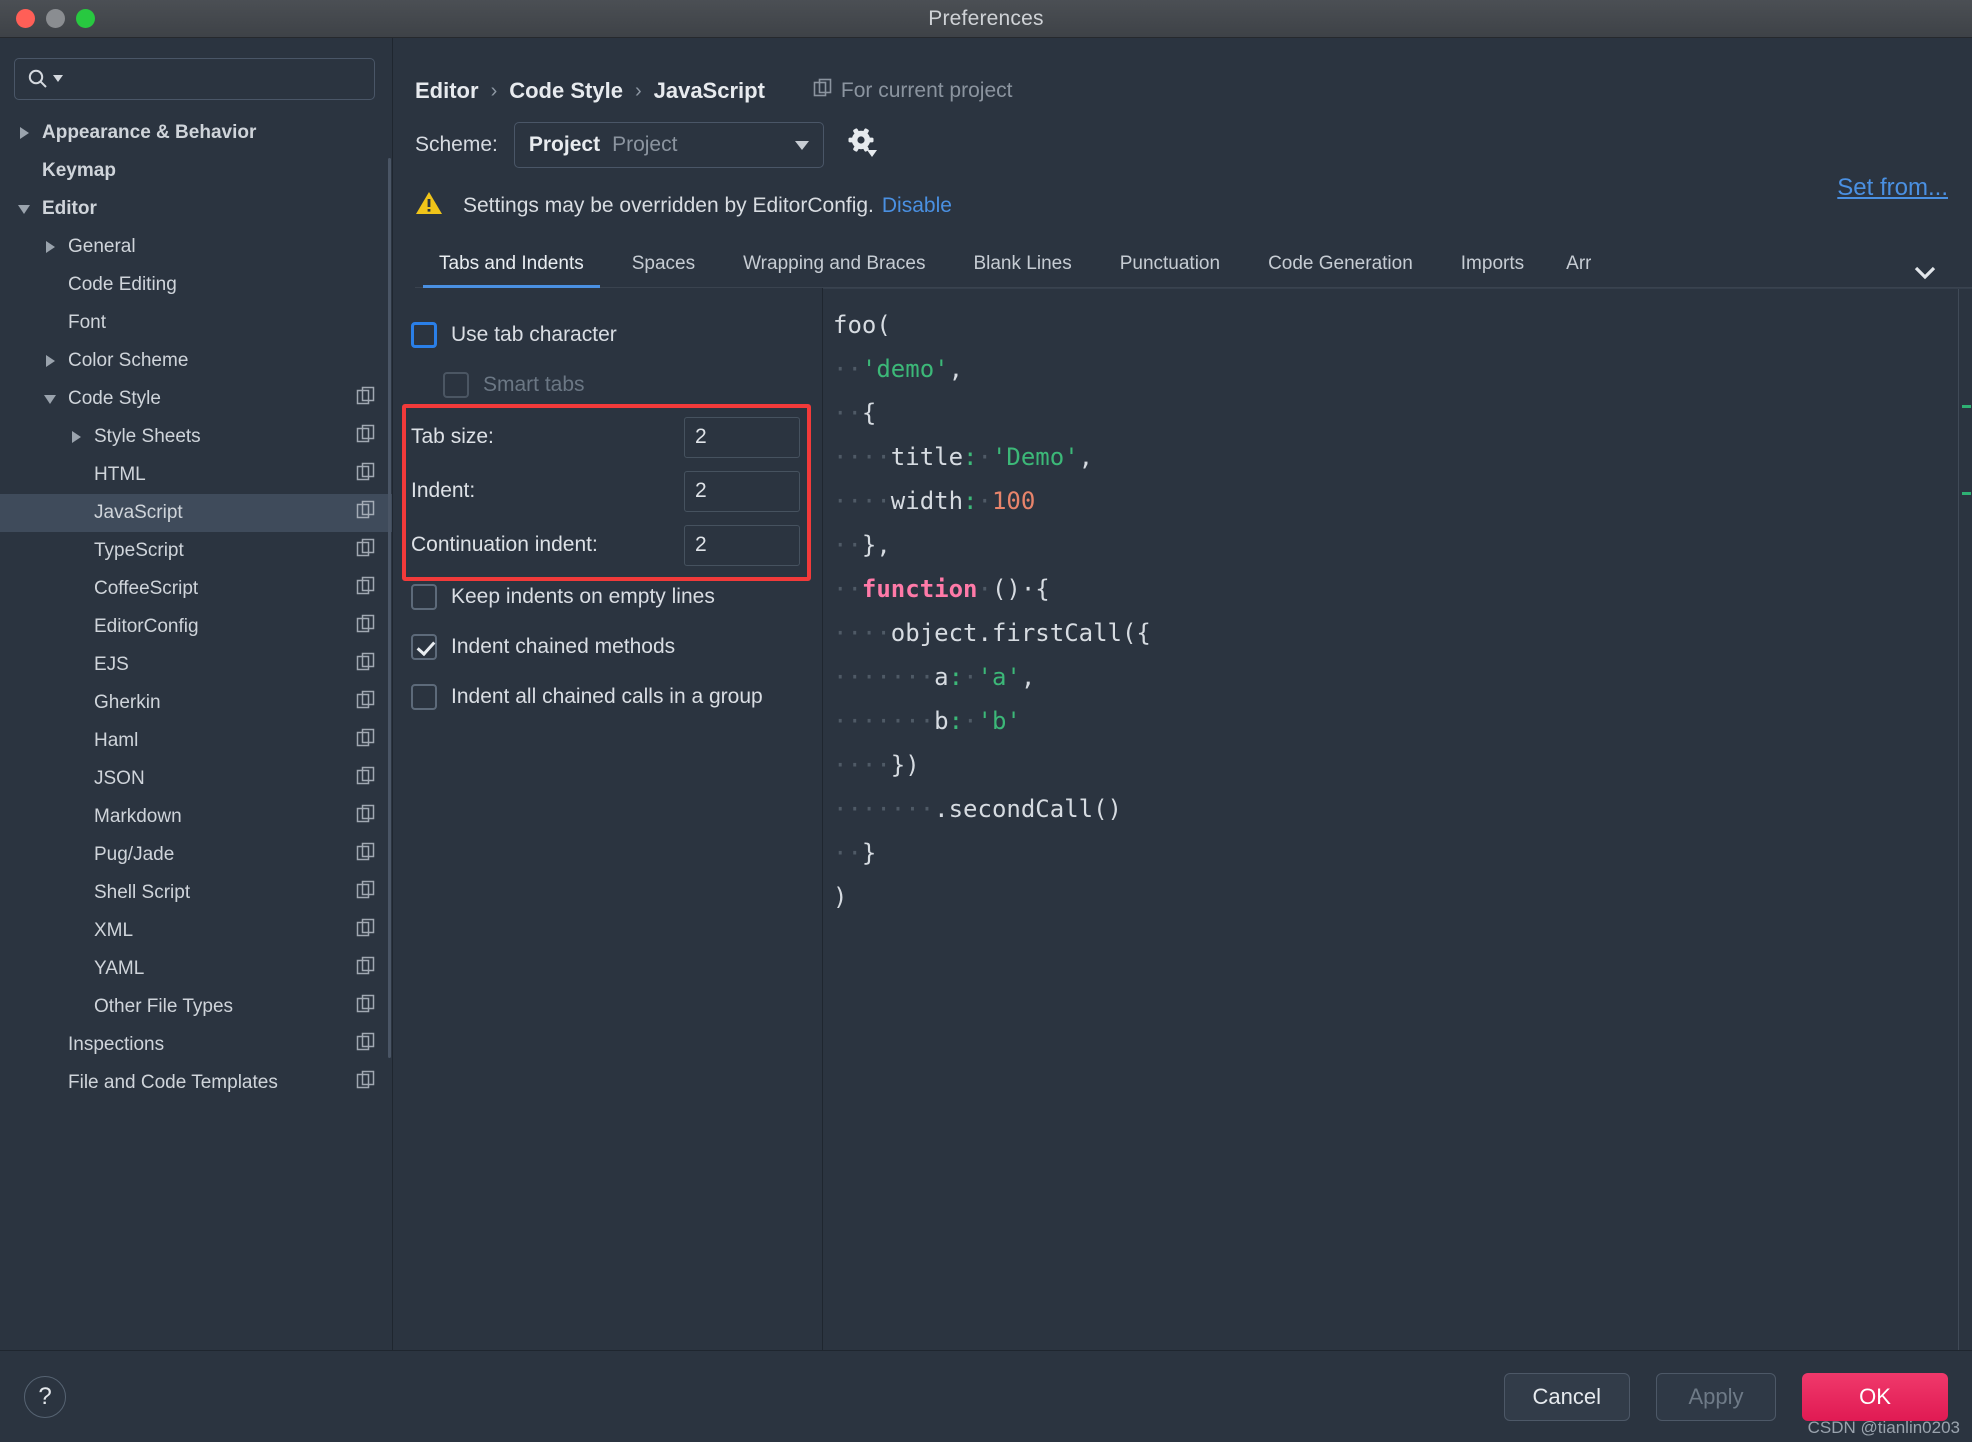 This screenshot has width=1972, height=1442. What do you see at coordinates (164, 1006) in the screenshot?
I see `sidebar-item-label: Other File Types` at bounding box center [164, 1006].